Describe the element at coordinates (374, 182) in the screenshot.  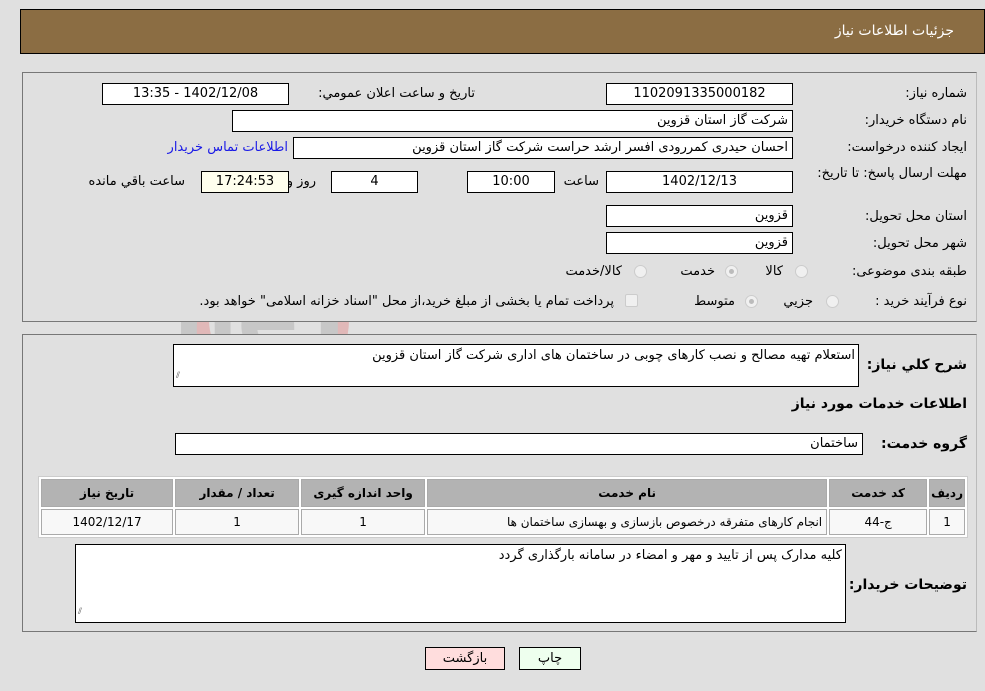
I see `days-remaining-field: 4` at that location.